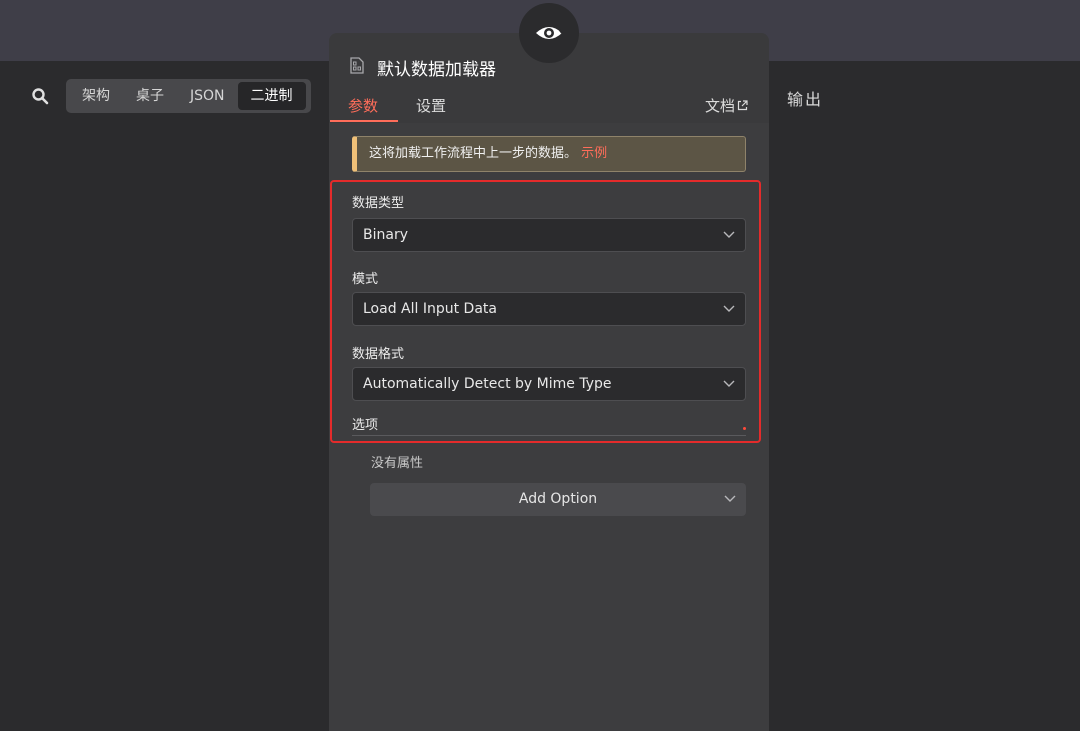  What do you see at coordinates (742, 105) in the screenshot?
I see `external-link-icon` at bounding box center [742, 105].